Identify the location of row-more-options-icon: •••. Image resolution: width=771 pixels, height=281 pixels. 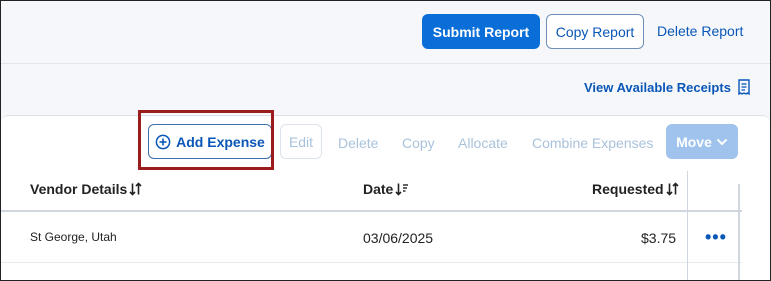
(716, 237).